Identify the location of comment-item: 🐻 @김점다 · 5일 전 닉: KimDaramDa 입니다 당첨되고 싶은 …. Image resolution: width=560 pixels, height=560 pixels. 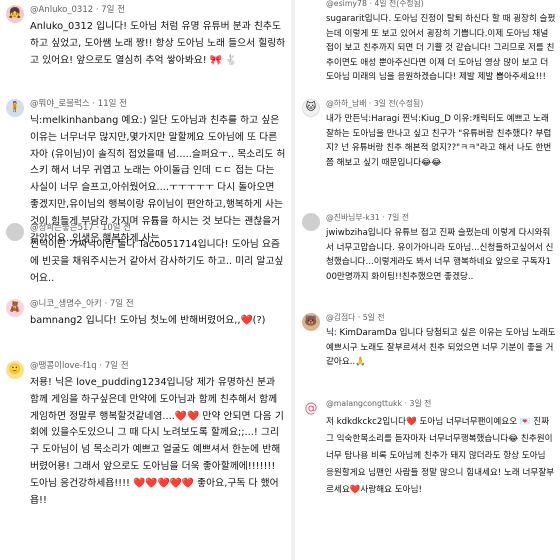
(428, 341).